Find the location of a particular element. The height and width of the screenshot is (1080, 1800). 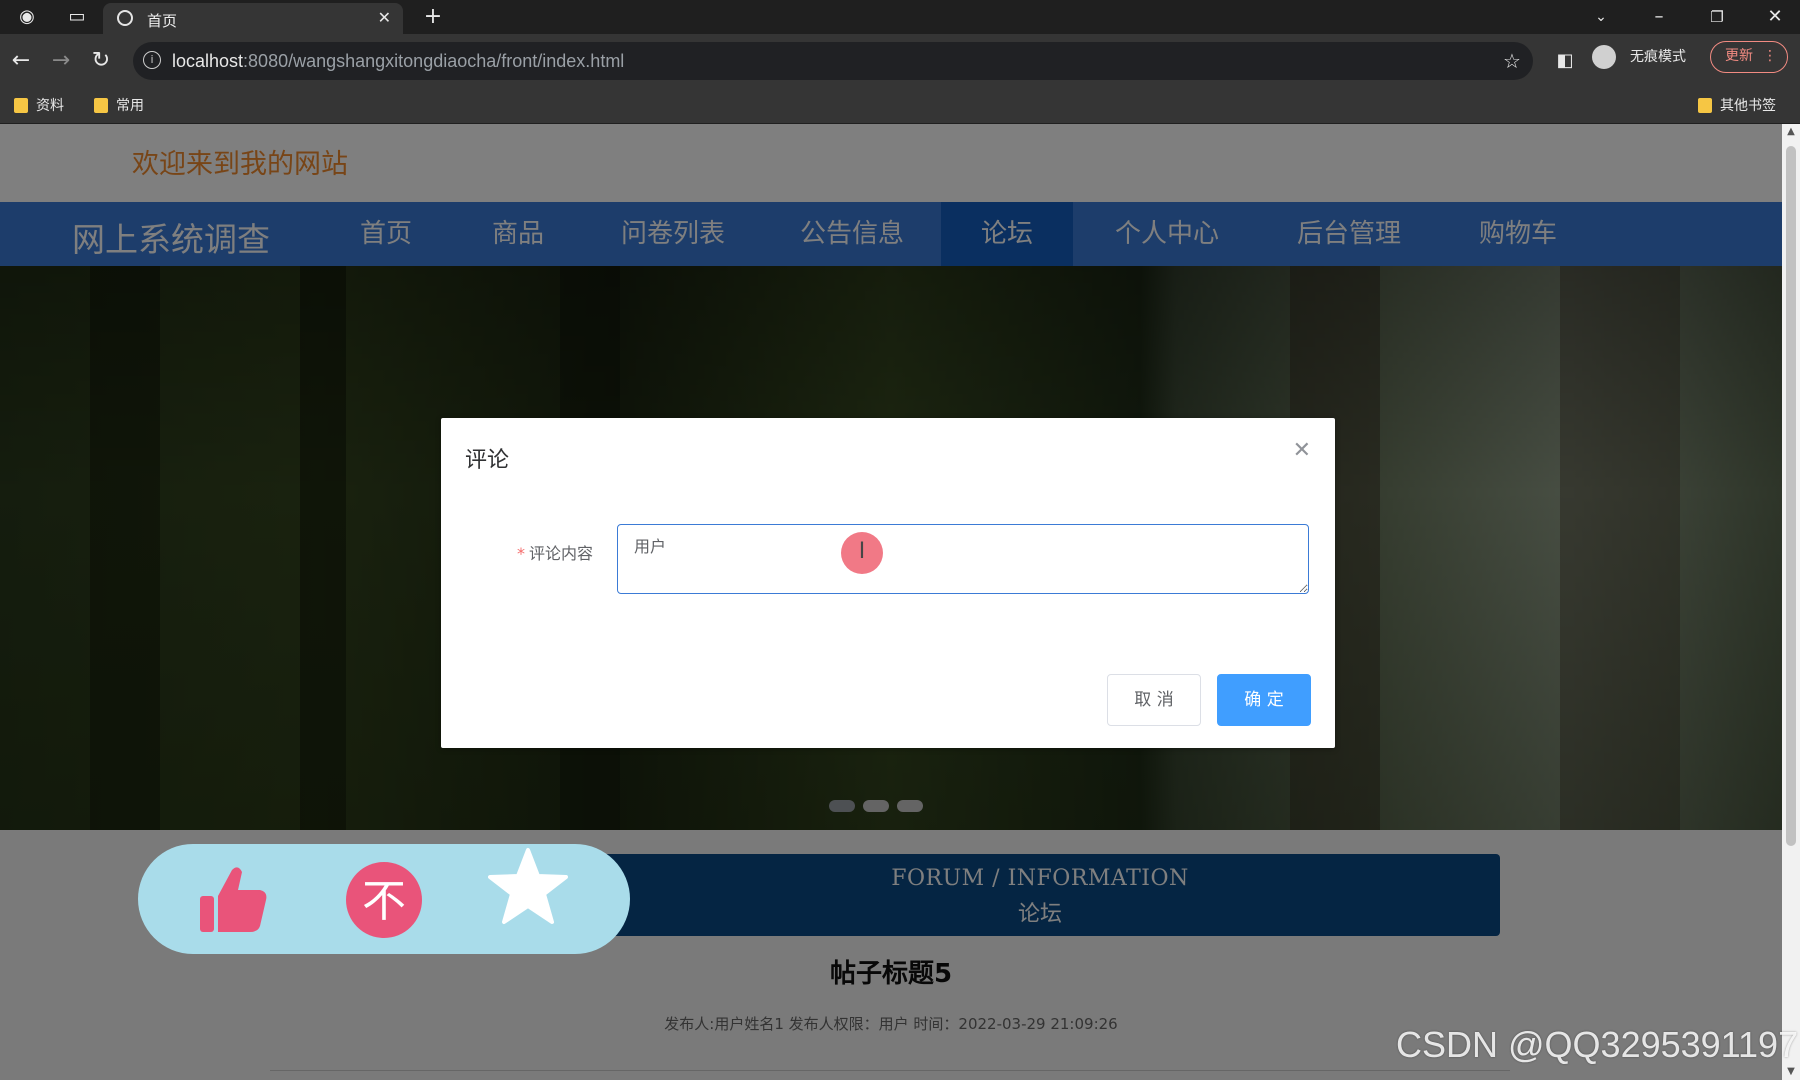

close-icon: ✕ is located at coordinates (1302, 450).